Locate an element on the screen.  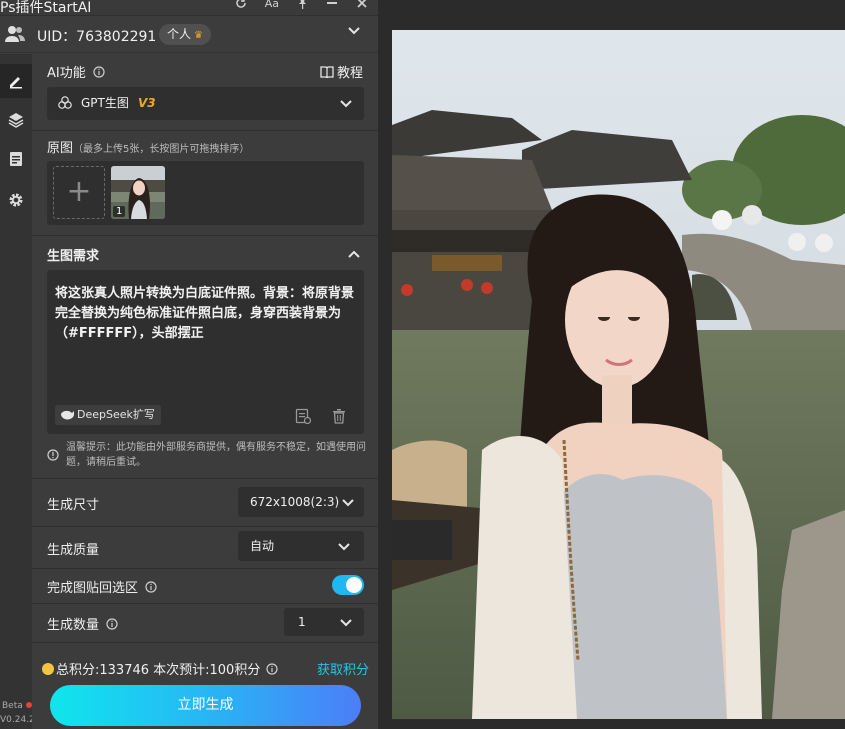
book-icon is located at coordinates (327, 72).